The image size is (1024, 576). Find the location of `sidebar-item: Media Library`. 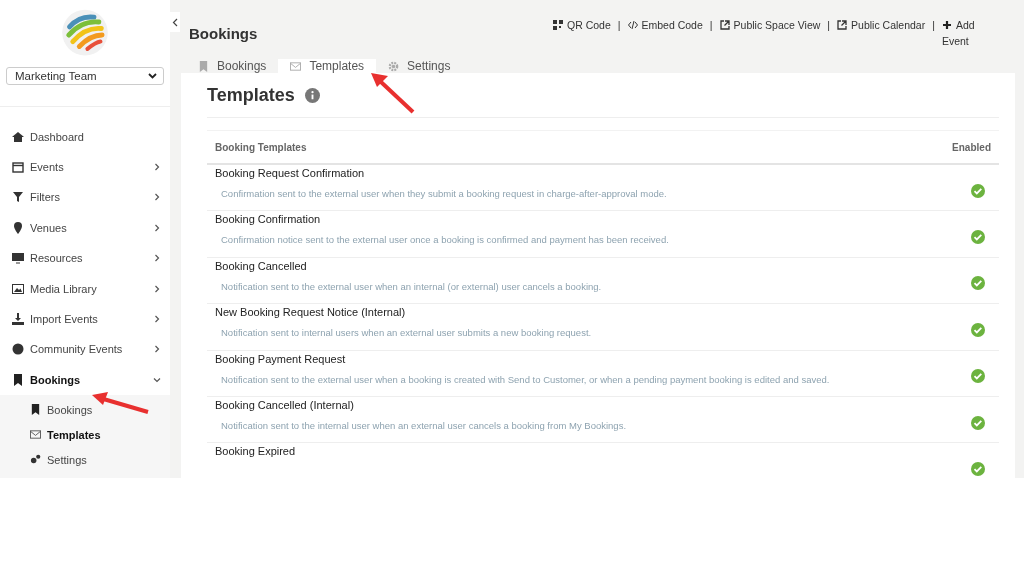

sidebar-item: Media Library is located at coordinates (85, 288).